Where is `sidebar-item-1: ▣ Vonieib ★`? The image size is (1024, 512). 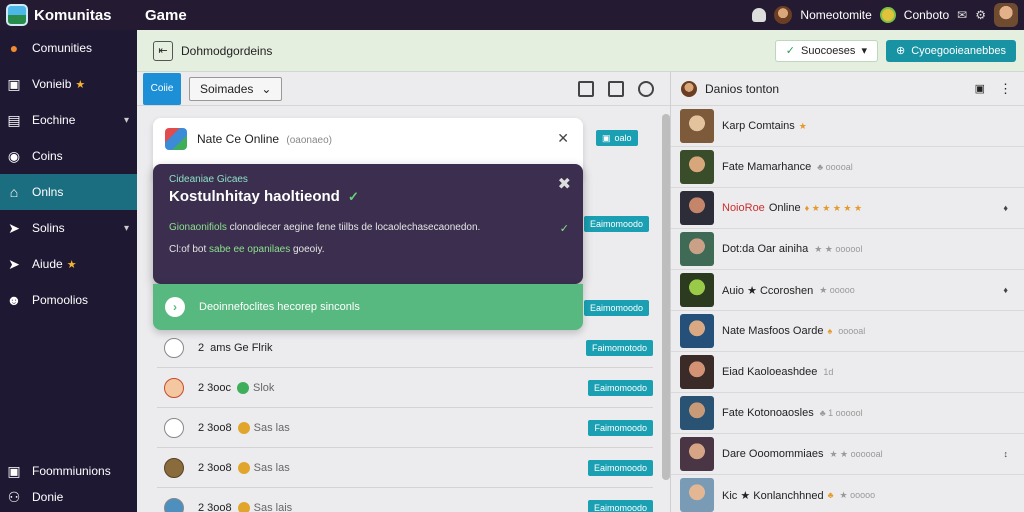
sidebar-item-1: ▣ Vonieib ★ is located at coordinates (68, 84).